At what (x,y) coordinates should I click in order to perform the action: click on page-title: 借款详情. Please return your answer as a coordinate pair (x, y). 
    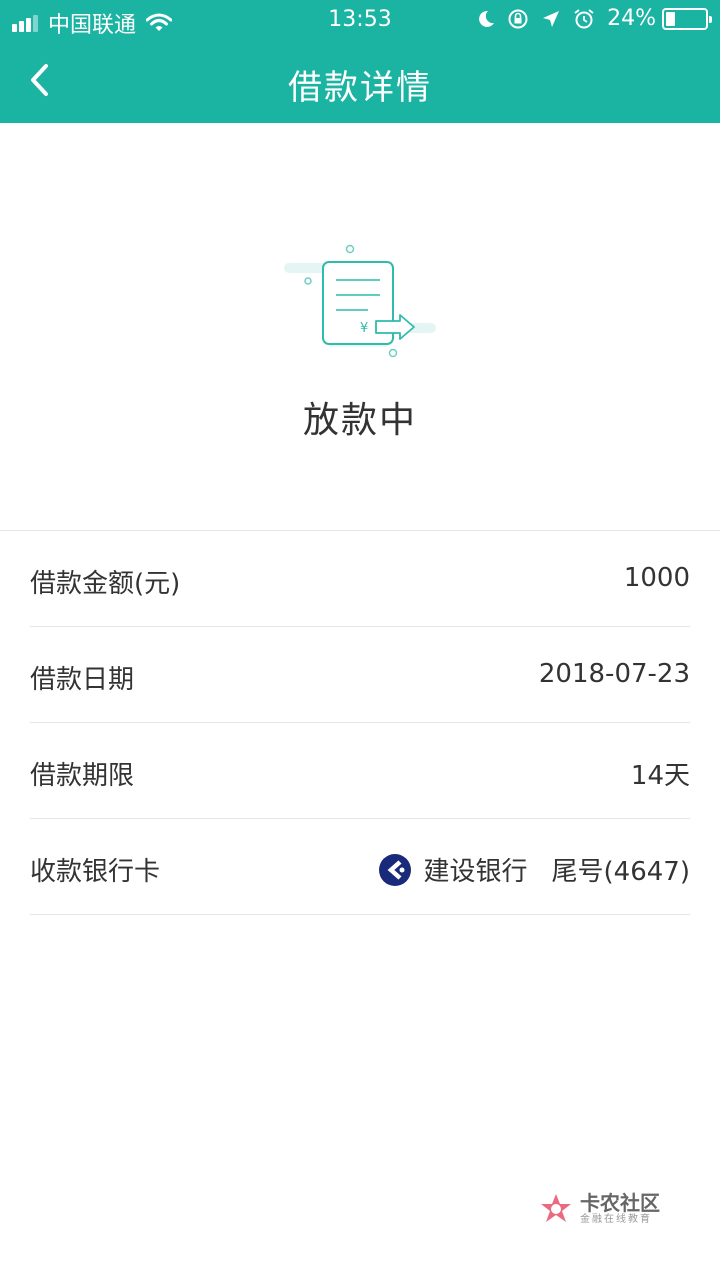
    Looking at the image, I should click on (360, 88).